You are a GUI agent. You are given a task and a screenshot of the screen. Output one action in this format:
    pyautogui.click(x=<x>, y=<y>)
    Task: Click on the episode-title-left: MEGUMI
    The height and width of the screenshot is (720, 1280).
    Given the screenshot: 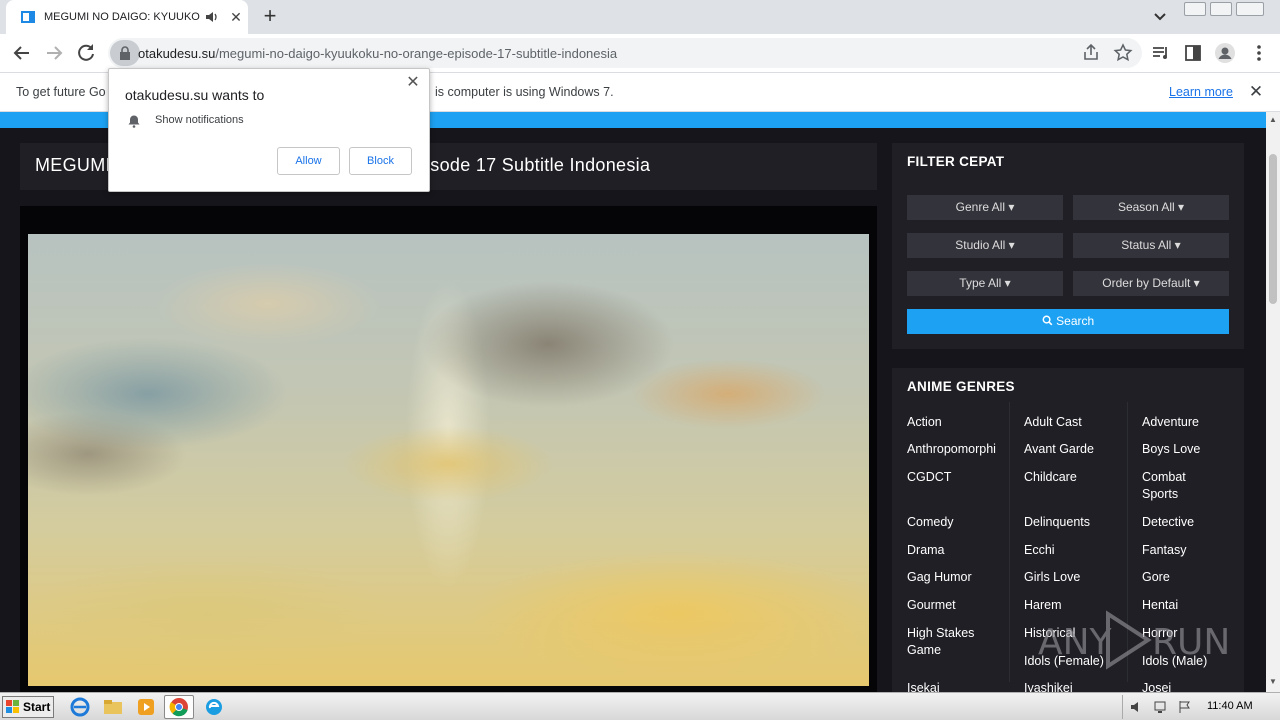 What is the action you would take?
    pyautogui.click(x=73, y=165)
    